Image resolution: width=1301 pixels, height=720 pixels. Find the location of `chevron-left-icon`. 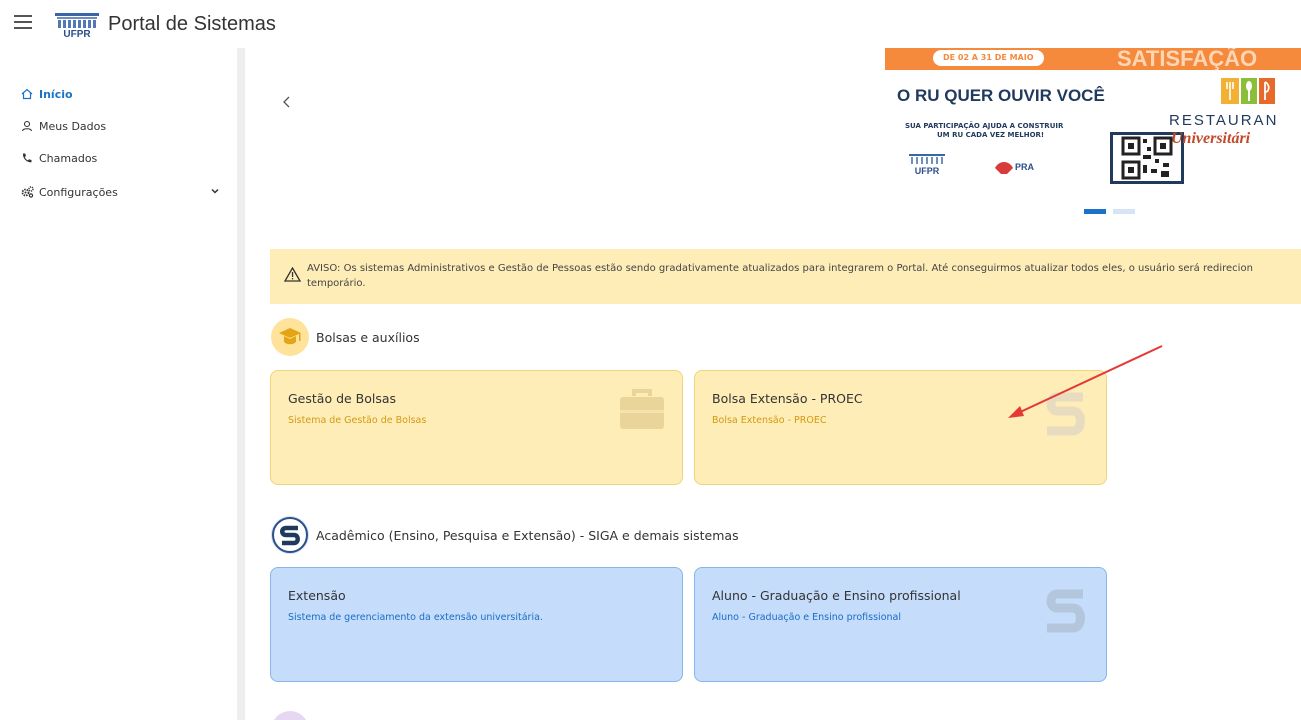

chevron-left-icon is located at coordinates (286, 102).